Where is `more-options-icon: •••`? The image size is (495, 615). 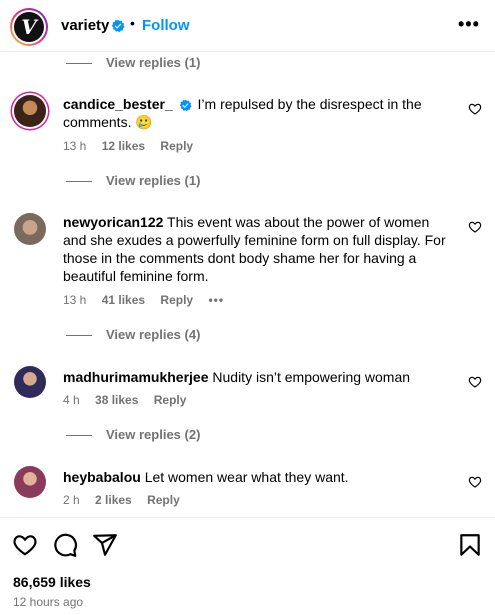
more-options-icon: ••• is located at coordinates (469, 24).